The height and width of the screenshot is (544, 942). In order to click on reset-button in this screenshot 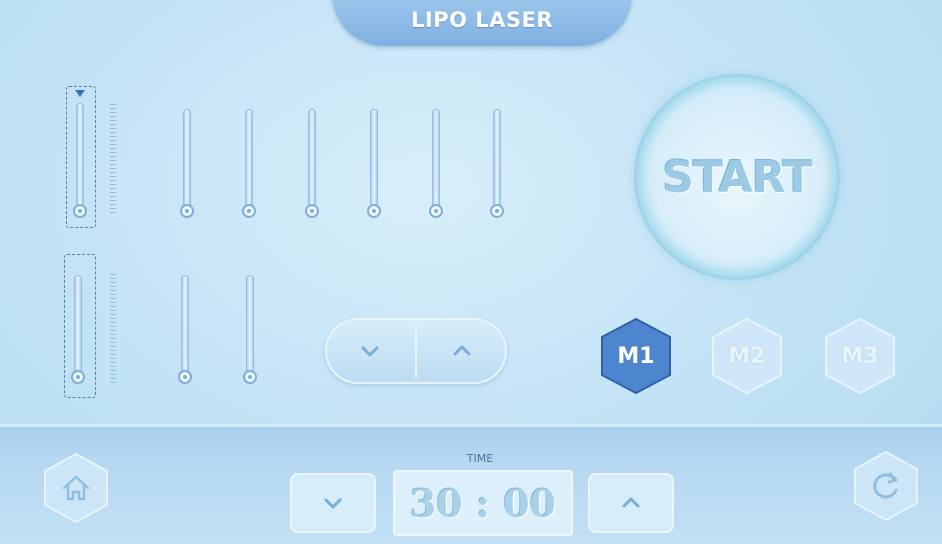, I will do `click(886, 486)`.